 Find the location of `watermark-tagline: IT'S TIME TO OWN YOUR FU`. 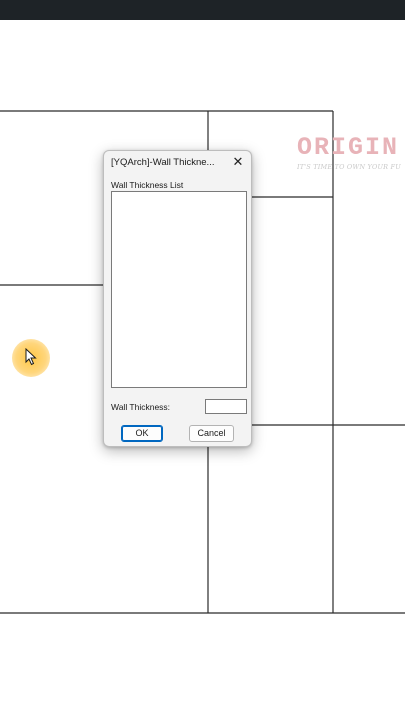

watermark-tagline: IT'S TIME TO OWN YOUR FU is located at coordinates (349, 167).